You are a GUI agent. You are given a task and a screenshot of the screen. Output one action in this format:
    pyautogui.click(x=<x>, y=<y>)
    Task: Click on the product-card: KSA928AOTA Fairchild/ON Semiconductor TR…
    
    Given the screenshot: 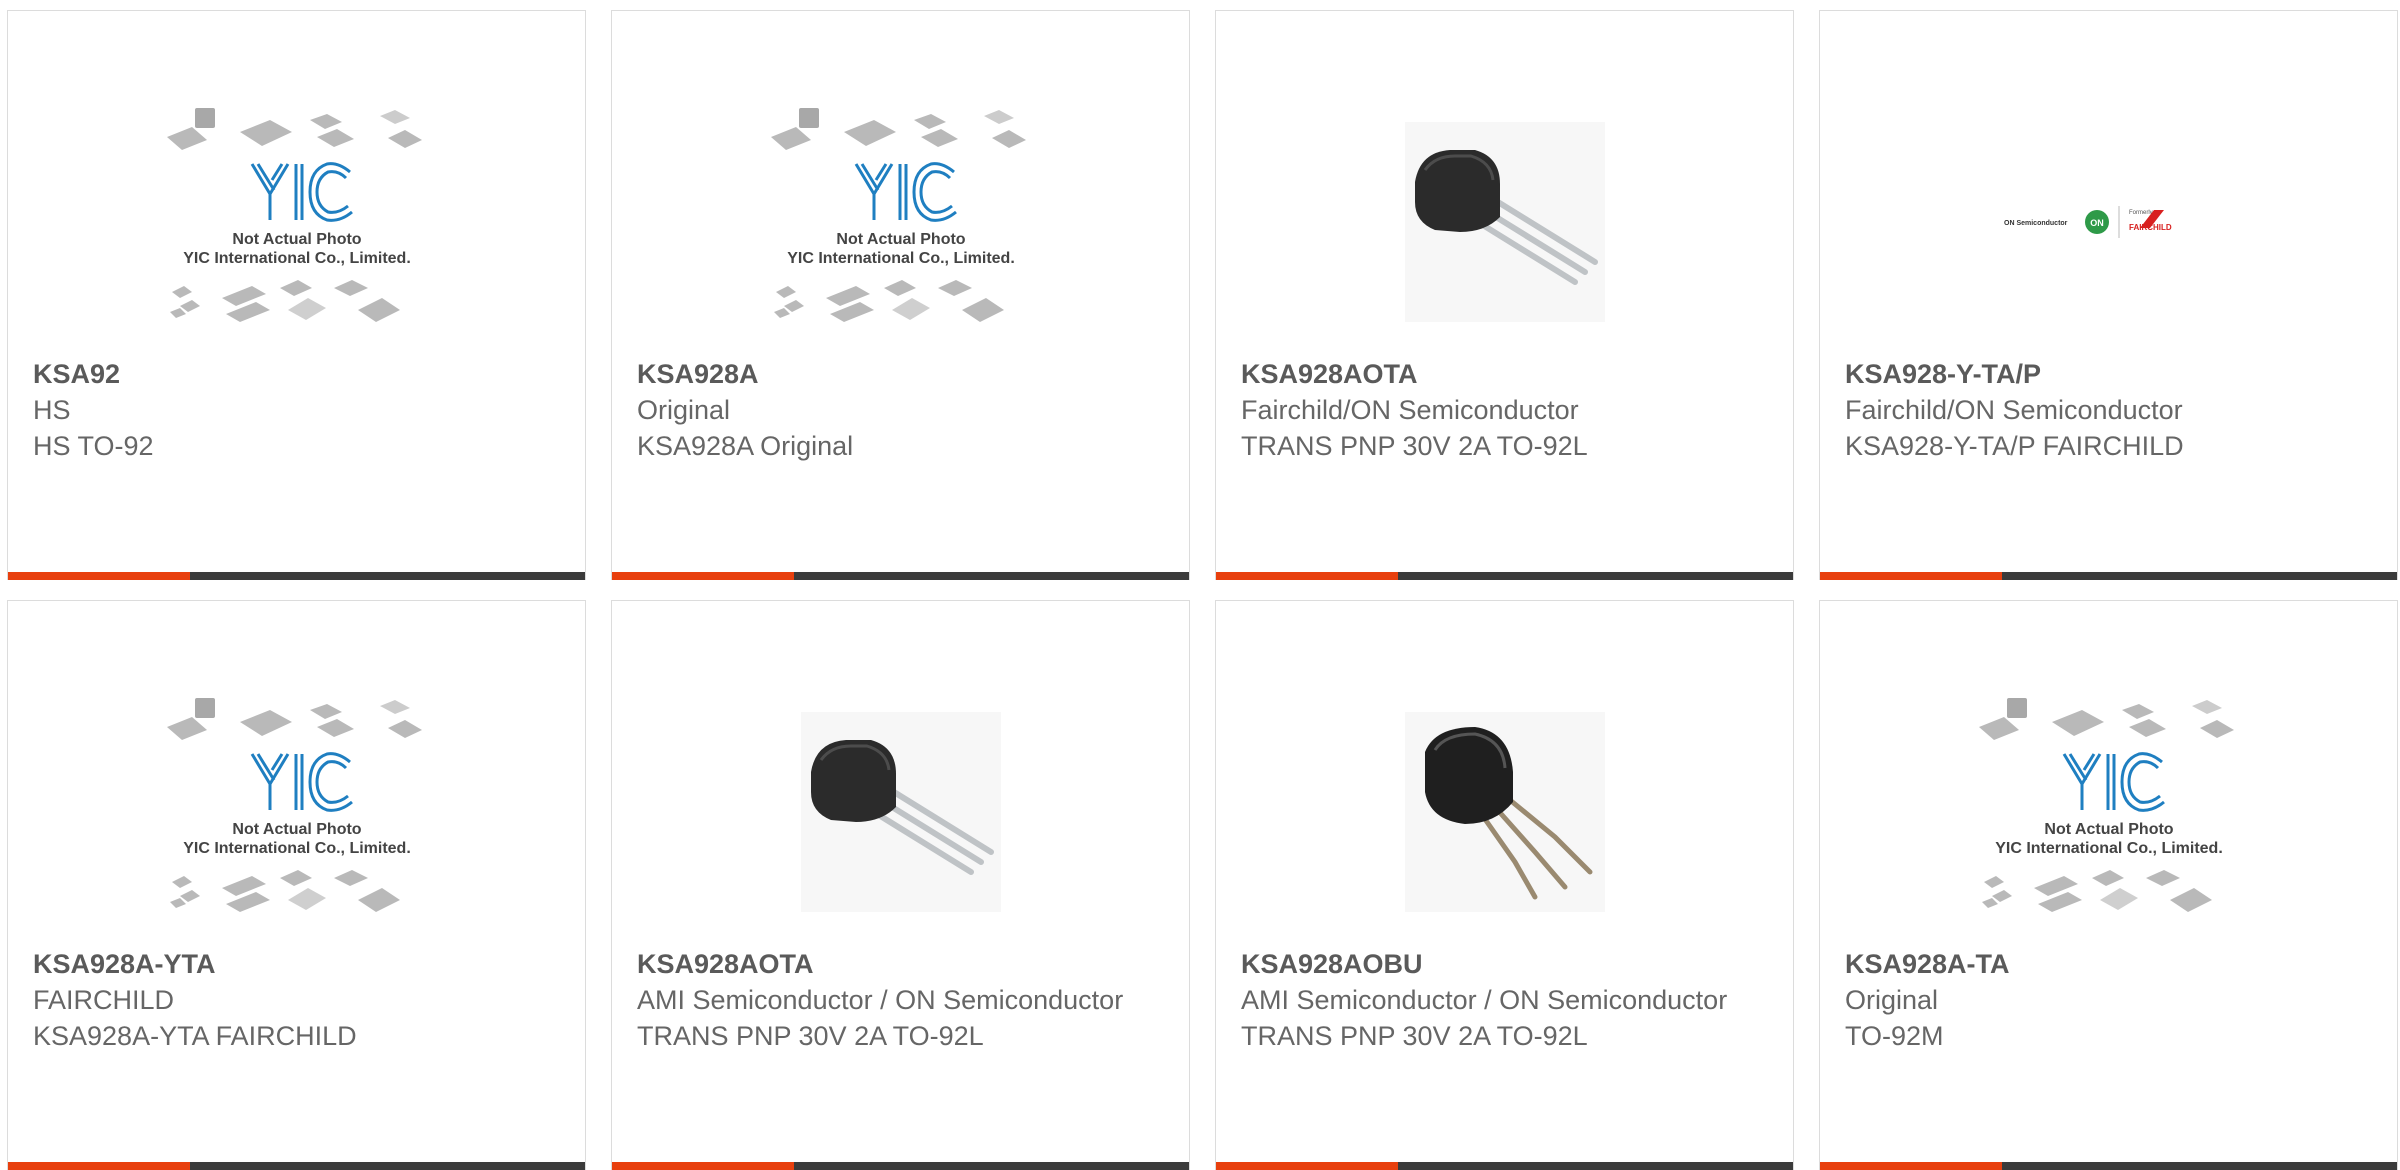 What is the action you would take?
    pyautogui.click(x=1504, y=295)
    